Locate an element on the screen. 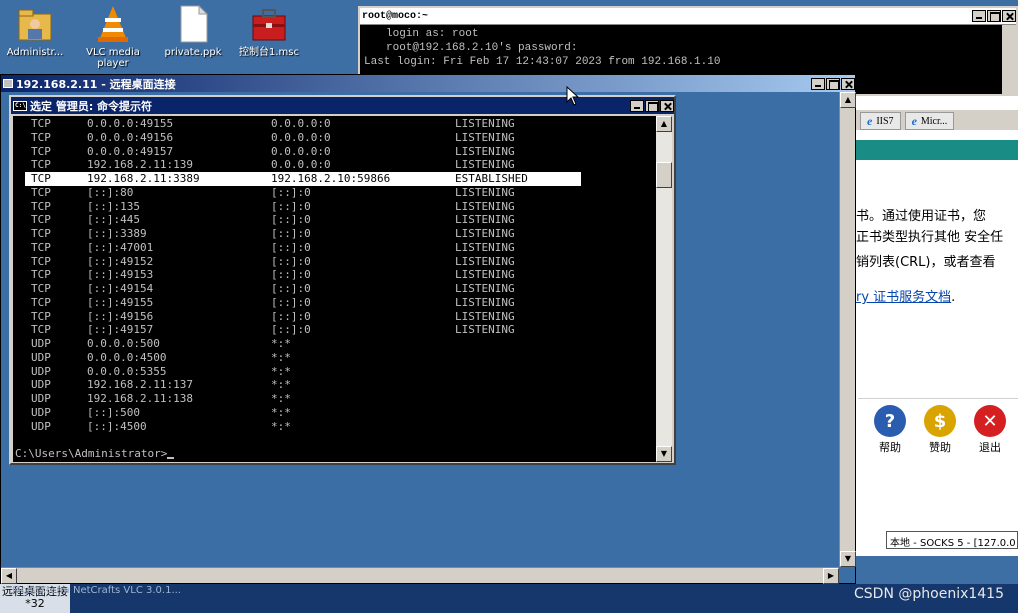 The image size is (1018, 613). cmd-icon: C:\ is located at coordinates (20, 105).